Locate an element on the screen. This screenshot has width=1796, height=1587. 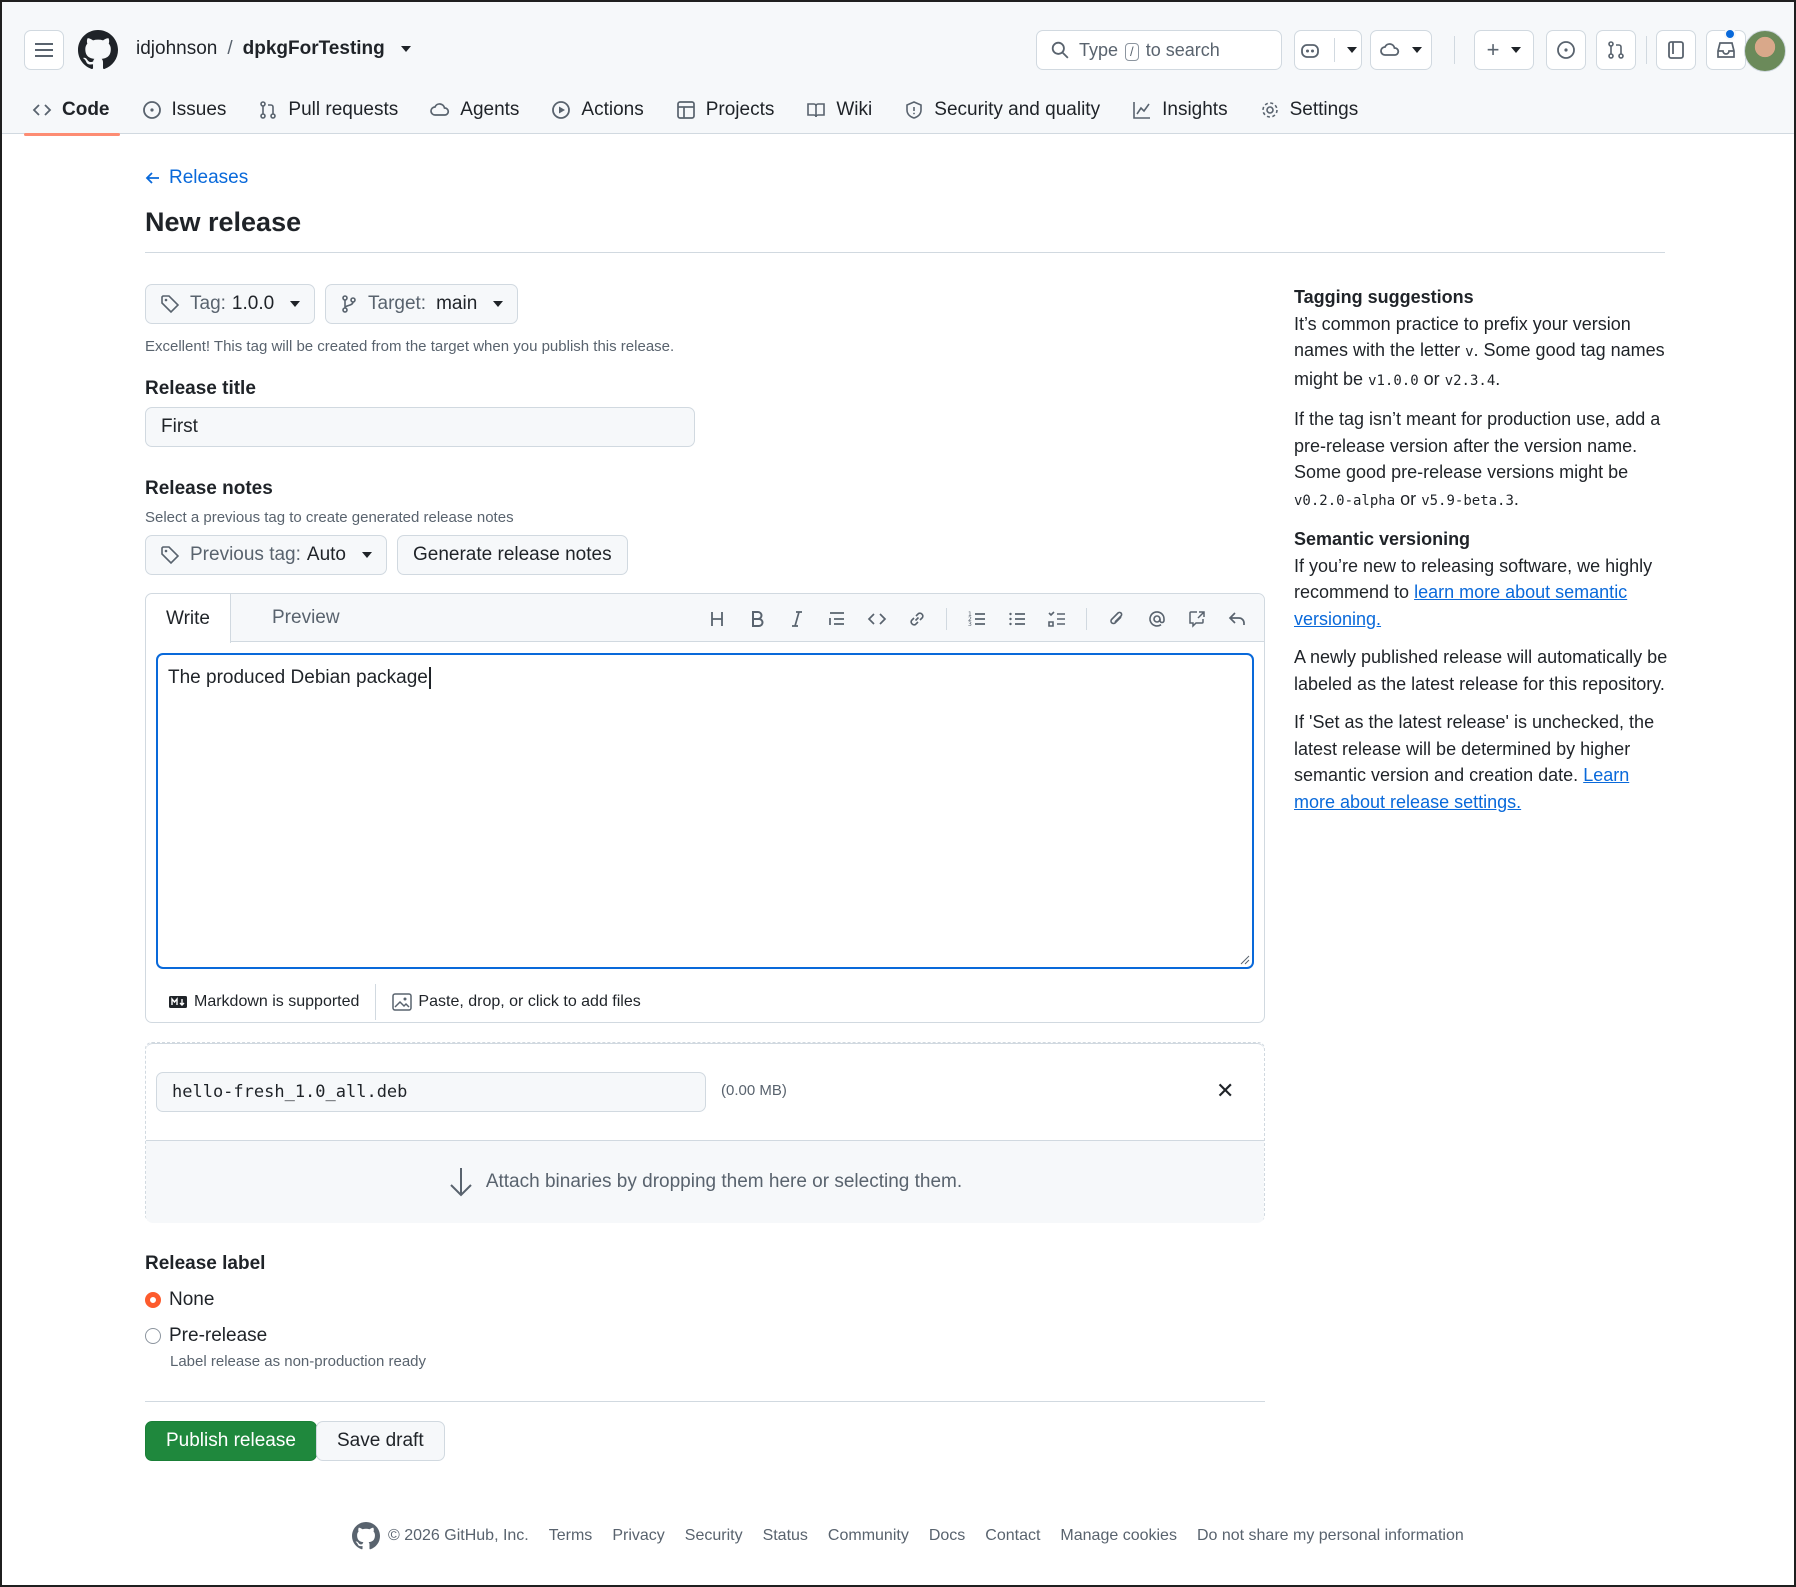
publish-release-button: Publish release is located at coordinates (231, 1441).